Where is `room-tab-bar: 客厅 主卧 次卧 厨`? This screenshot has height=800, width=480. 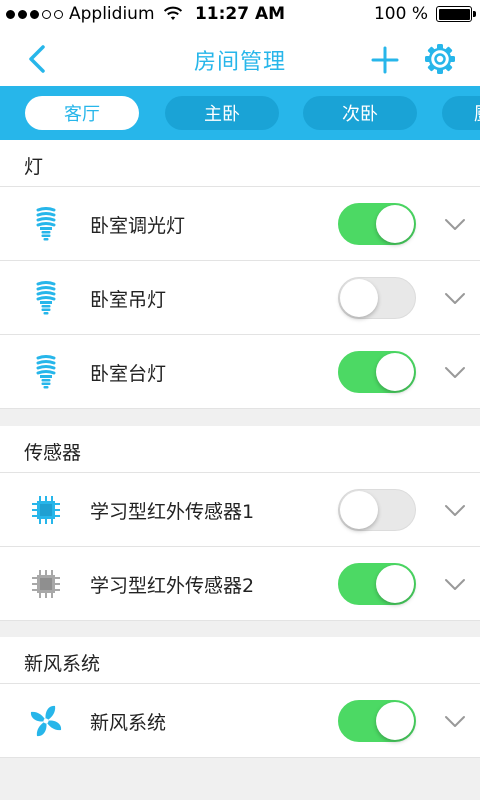
room-tab-bar: 客厅 主卧 次卧 厨 is located at coordinates (240, 113).